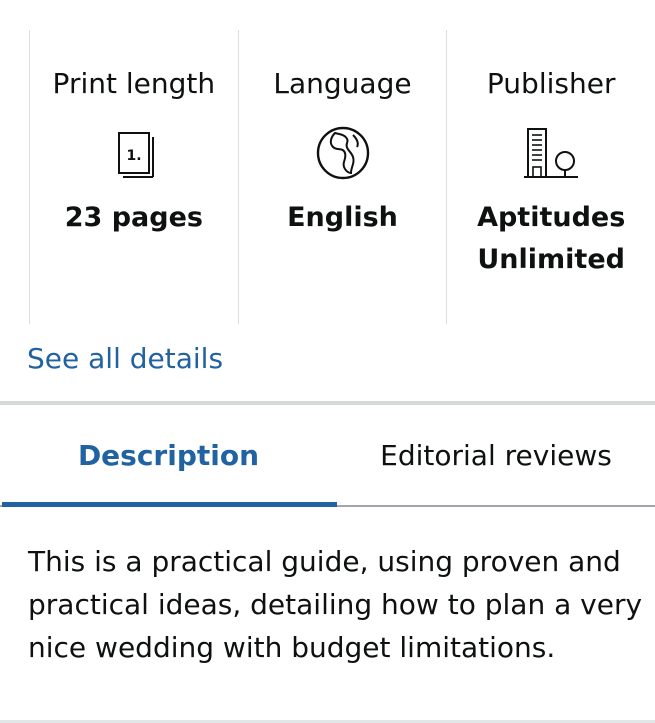 Image resolution: width=655 pixels, height=723 pixels. Describe the element at coordinates (551, 153) in the screenshot. I see `publisher-building-icon` at that location.